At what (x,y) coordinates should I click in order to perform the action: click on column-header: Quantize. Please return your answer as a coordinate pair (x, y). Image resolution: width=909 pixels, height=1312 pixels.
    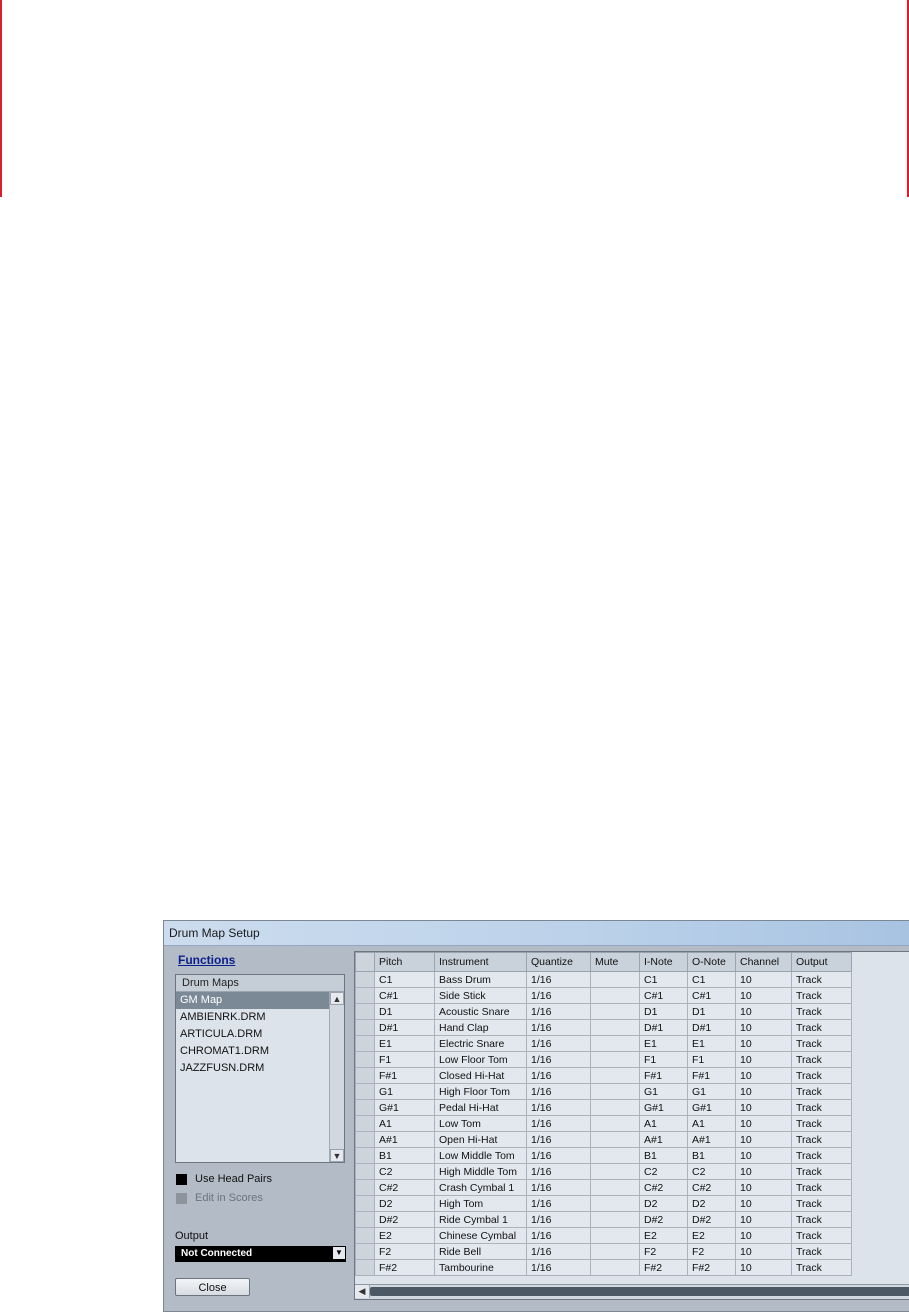
    Looking at the image, I should click on (558, 962).